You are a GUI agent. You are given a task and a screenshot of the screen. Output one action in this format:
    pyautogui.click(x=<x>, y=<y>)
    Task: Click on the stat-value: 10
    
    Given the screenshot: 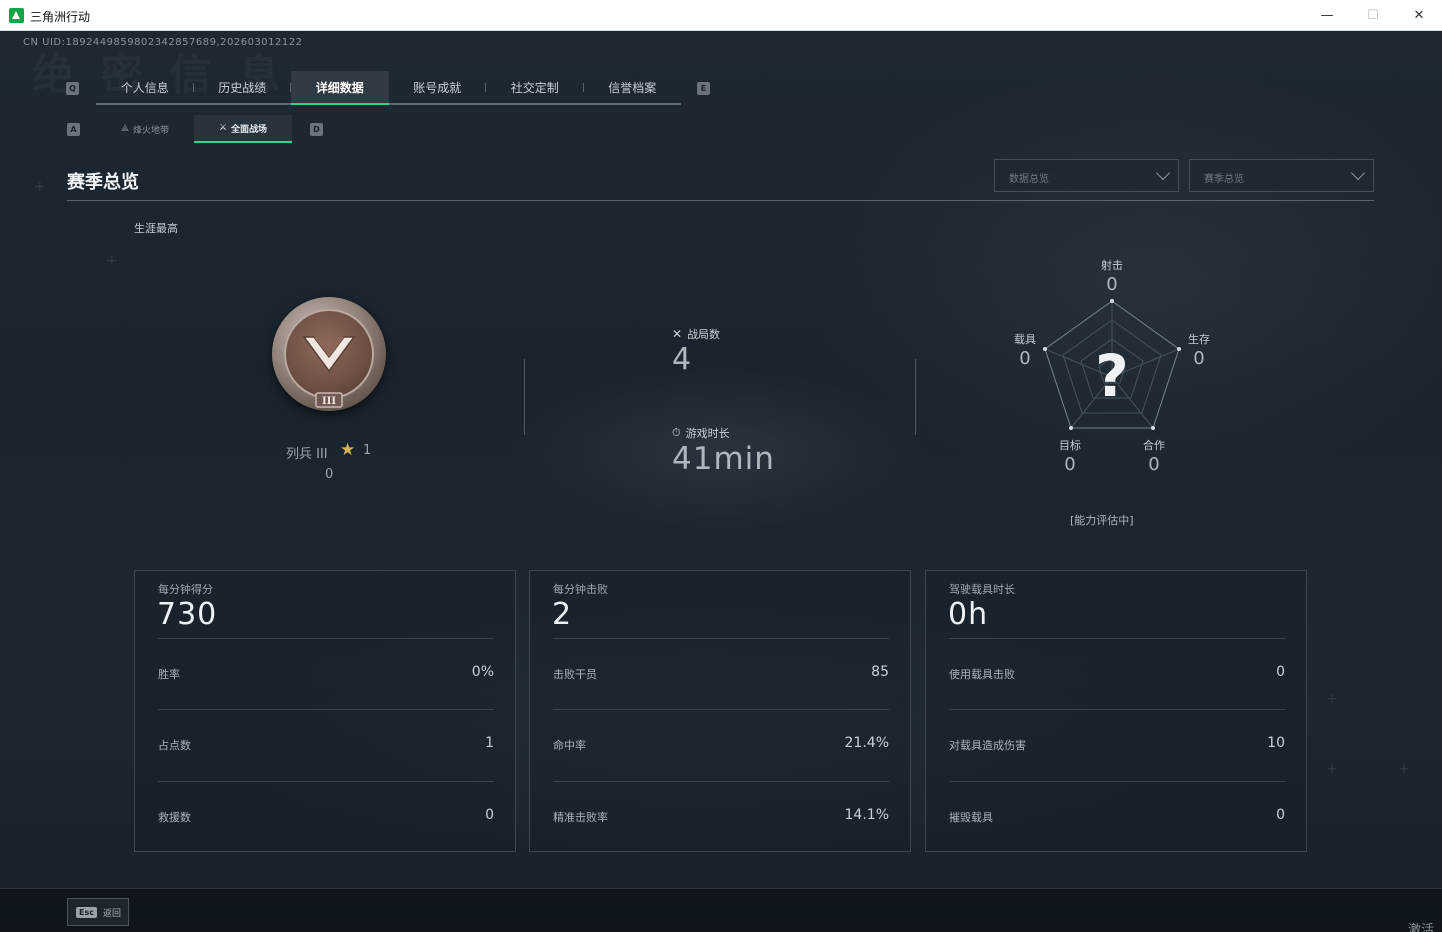 What is the action you would take?
    pyautogui.click(x=1276, y=743)
    